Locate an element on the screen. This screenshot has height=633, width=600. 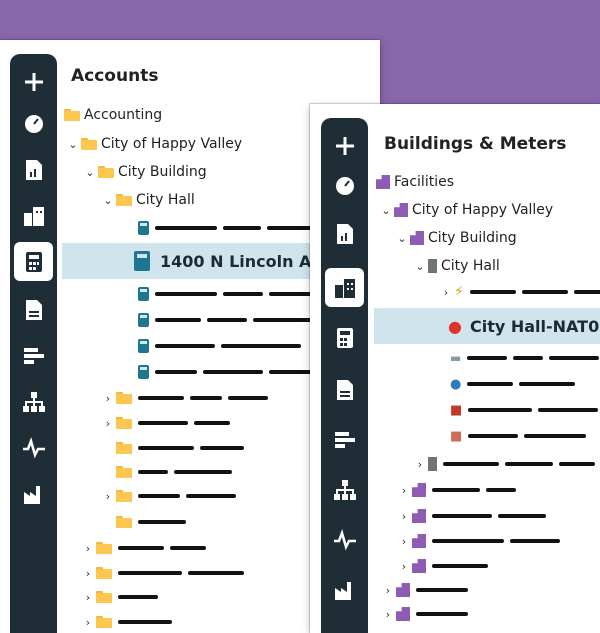
tree-item-meter: ▬ is located at coordinates (525, 358).